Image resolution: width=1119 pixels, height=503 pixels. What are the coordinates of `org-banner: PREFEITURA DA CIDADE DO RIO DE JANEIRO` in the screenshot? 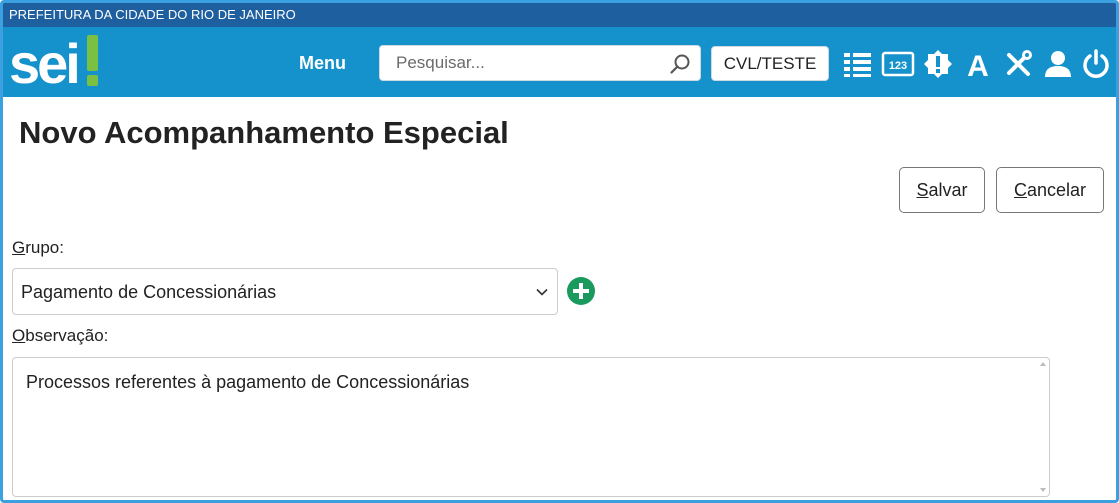 It's located at (559, 15).